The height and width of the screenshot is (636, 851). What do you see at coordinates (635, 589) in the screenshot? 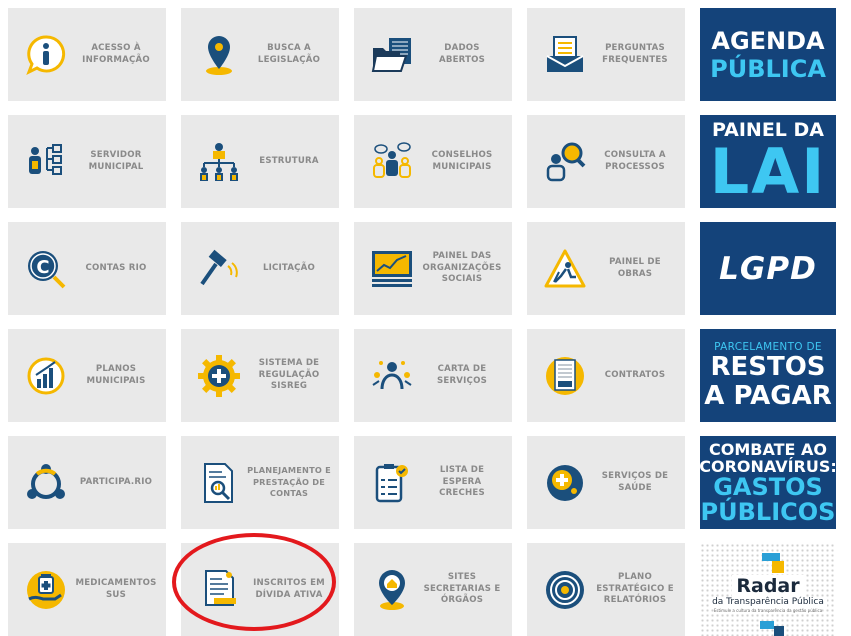
I see `tile-label: PLANO ESTRATÉGICO E RELATÓRIOS` at bounding box center [635, 589].